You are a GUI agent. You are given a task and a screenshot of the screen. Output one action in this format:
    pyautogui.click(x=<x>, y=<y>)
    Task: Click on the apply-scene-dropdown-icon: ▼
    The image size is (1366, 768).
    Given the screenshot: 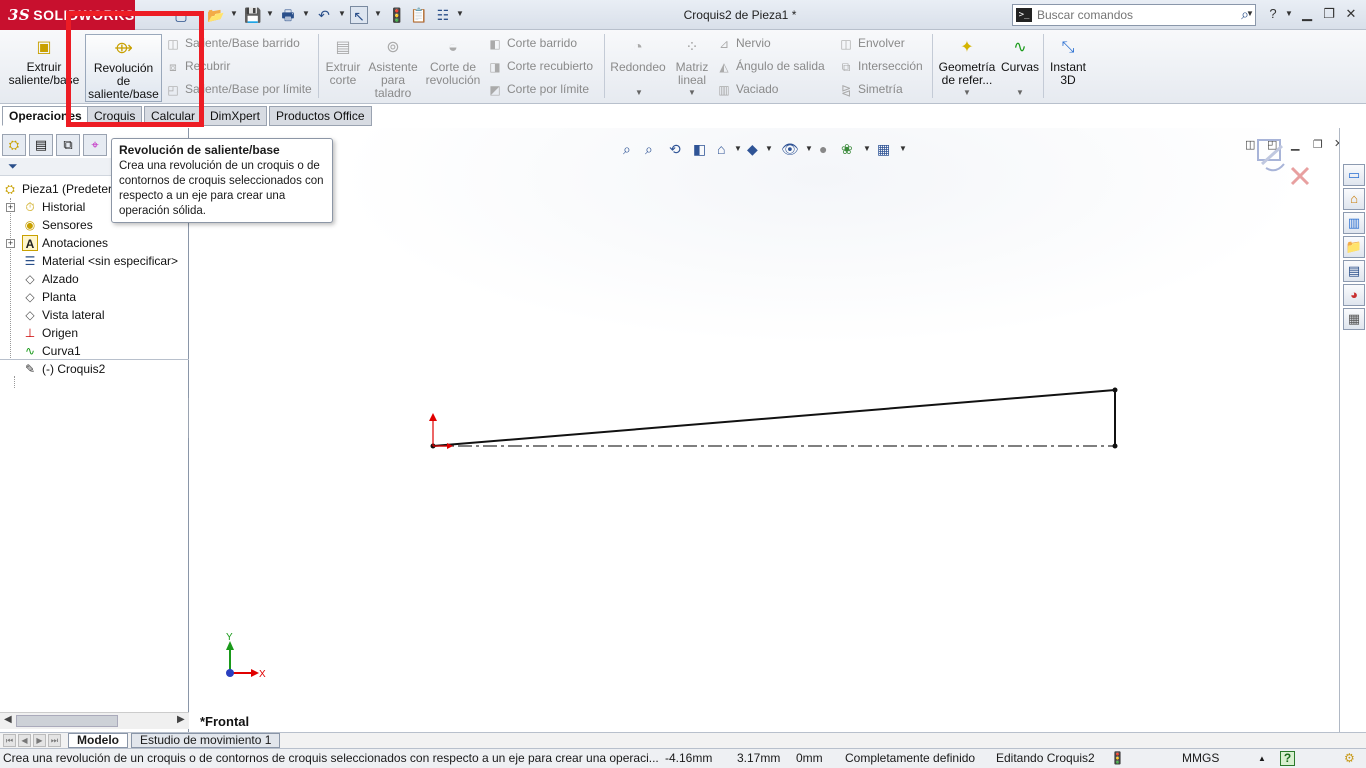 What is the action you would take?
    pyautogui.click(x=867, y=148)
    